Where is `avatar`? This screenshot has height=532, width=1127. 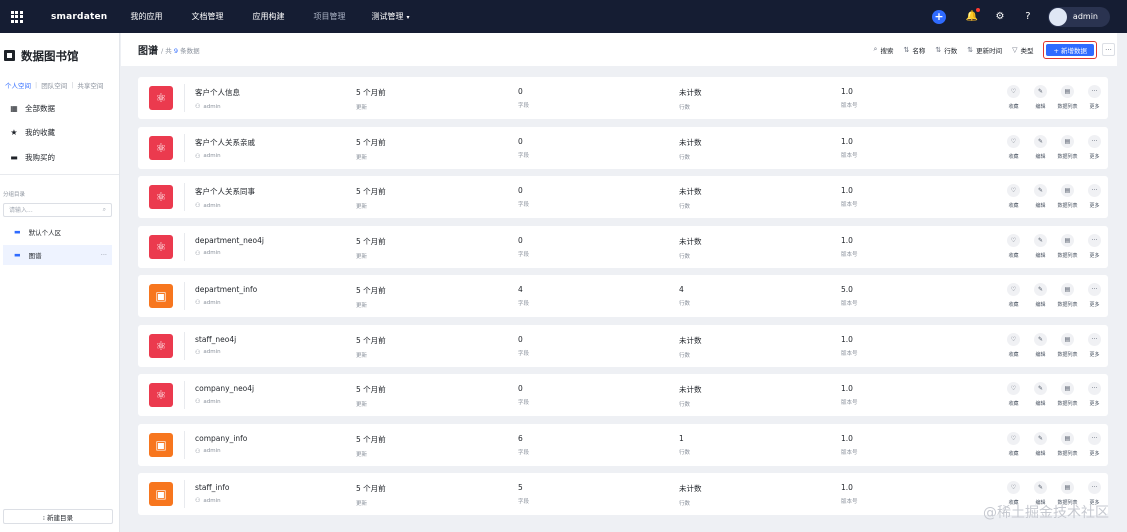
avatar is located at coordinates (1057, 16).